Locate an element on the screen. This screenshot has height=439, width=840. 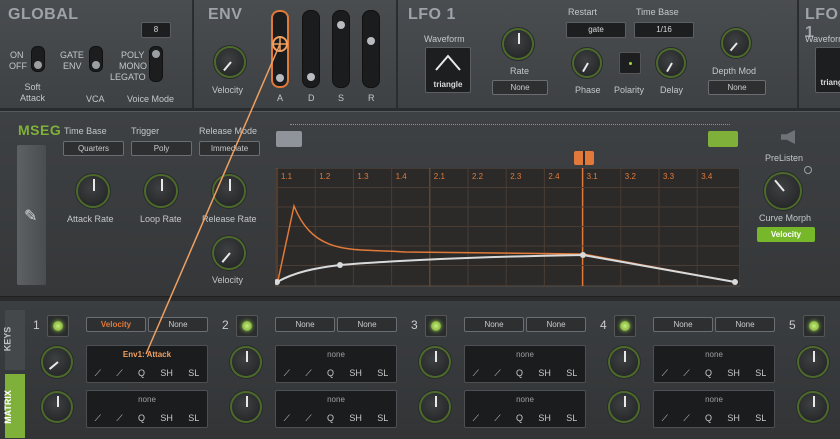
decay-slider is located at coordinates (311, 49).